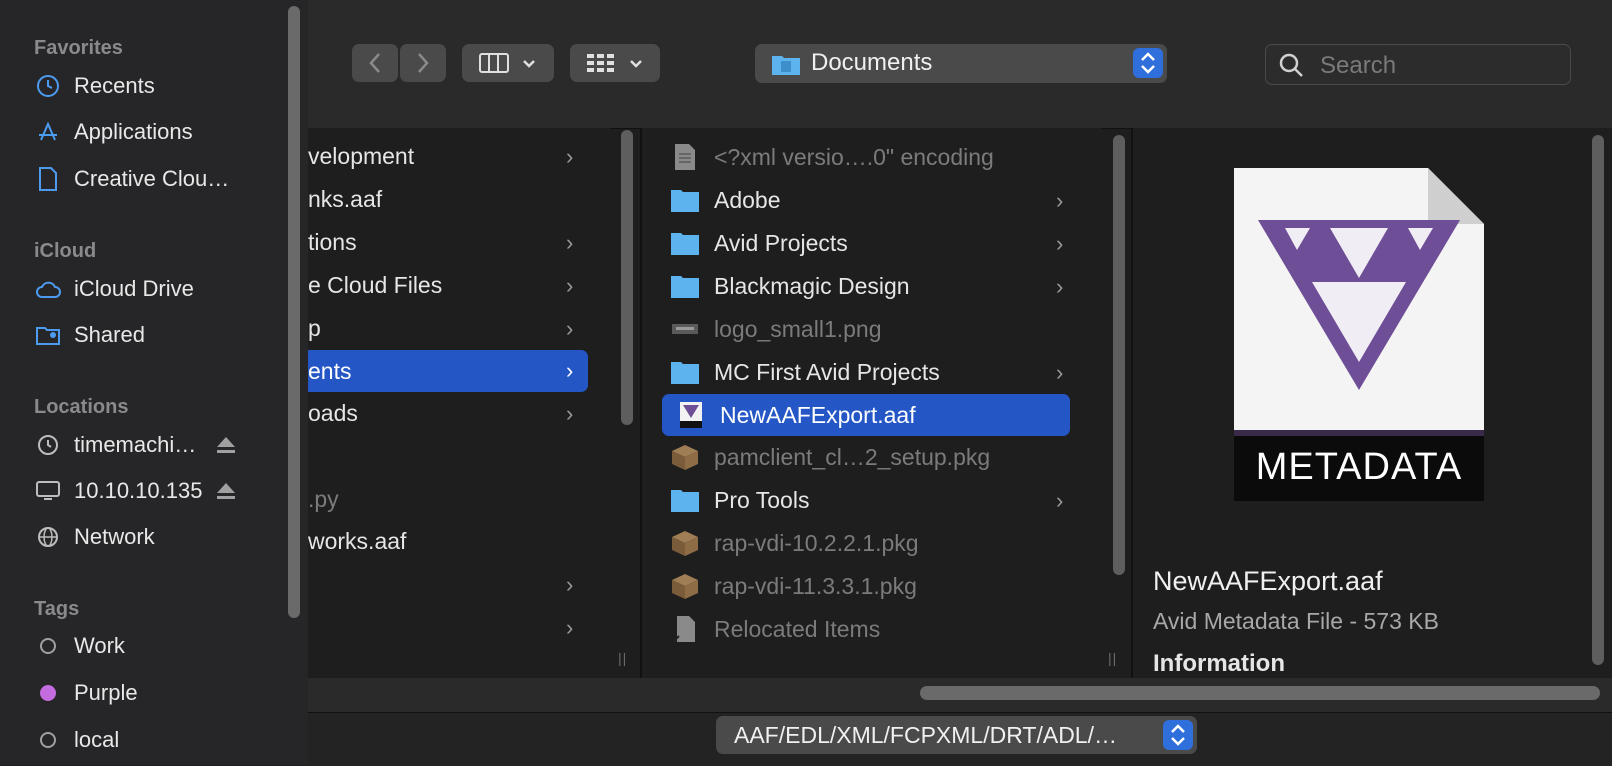 This screenshot has height=766, width=1612. What do you see at coordinates (1296, 621) in the screenshot?
I see `preview-kind: Avid Metadata File - 573 KB` at bounding box center [1296, 621].